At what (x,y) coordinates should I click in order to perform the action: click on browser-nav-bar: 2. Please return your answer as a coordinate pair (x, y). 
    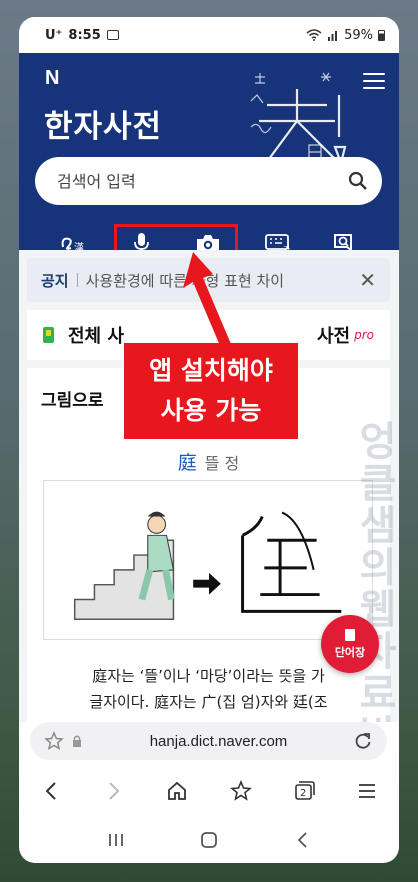
    Looking at the image, I should click on (209, 791).